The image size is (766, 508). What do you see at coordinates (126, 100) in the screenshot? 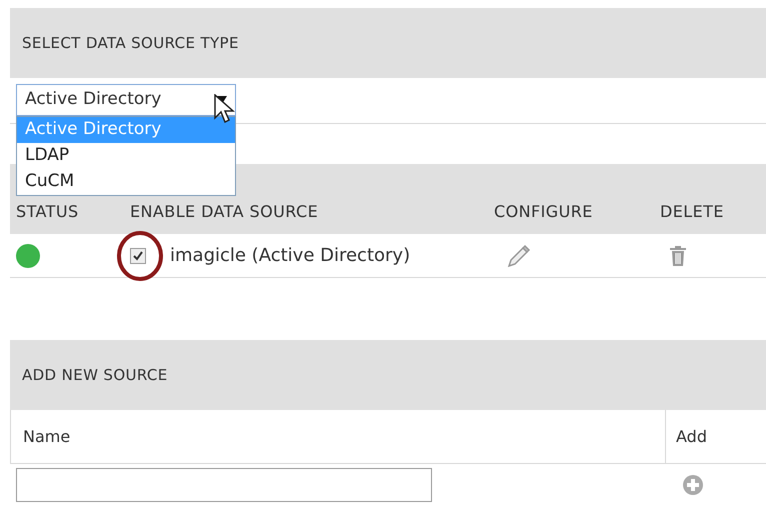
I see `data-source-select: Active Directory` at bounding box center [126, 100].